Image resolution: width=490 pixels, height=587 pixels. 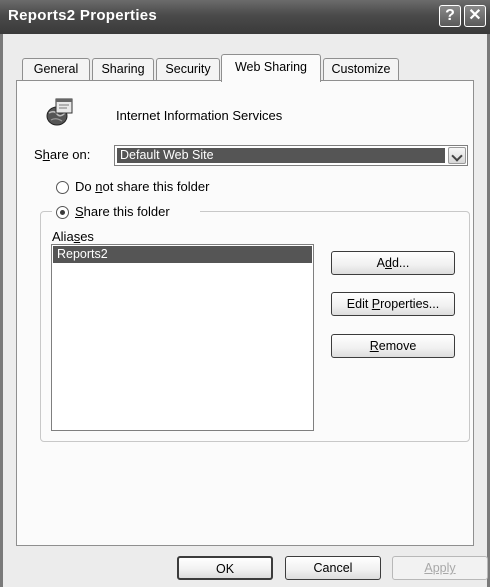 I want to click on edit-mnemonic: P, so click(x=376, y=304).